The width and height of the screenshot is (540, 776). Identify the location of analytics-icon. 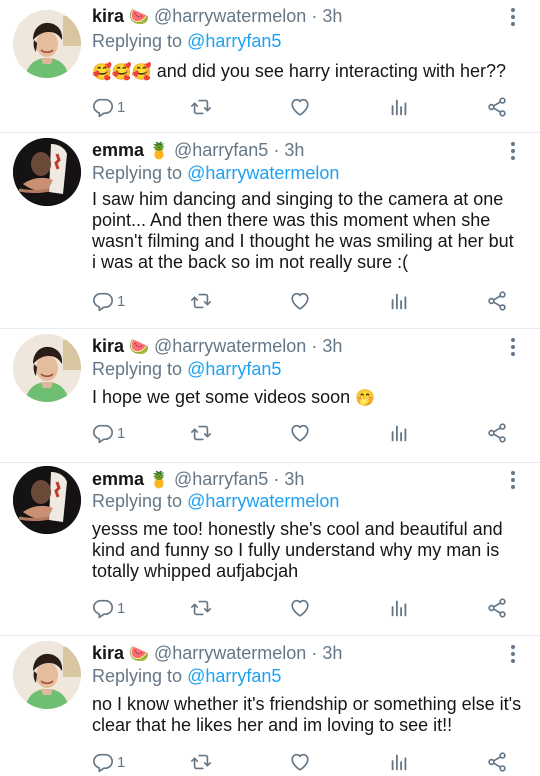
(399, 301).